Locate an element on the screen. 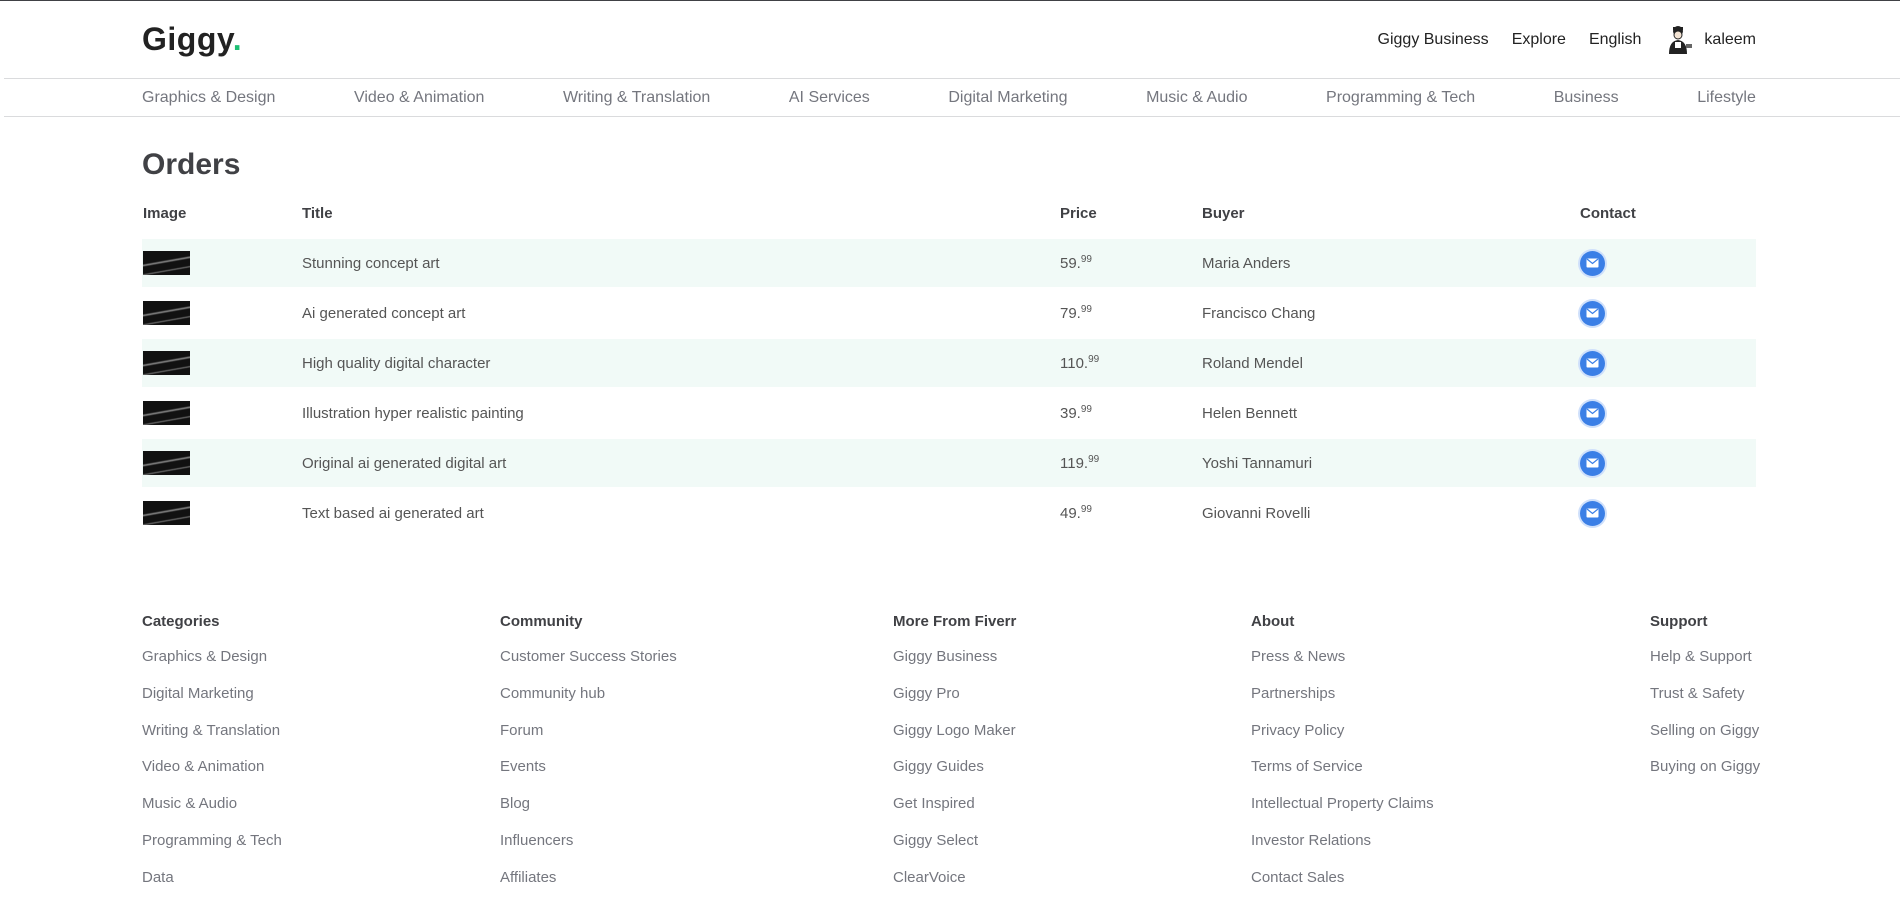 Image resolution: width=1900 pixels, height=905 pixels. footer-link: Partnerships is located at coordinates (1342, 694).